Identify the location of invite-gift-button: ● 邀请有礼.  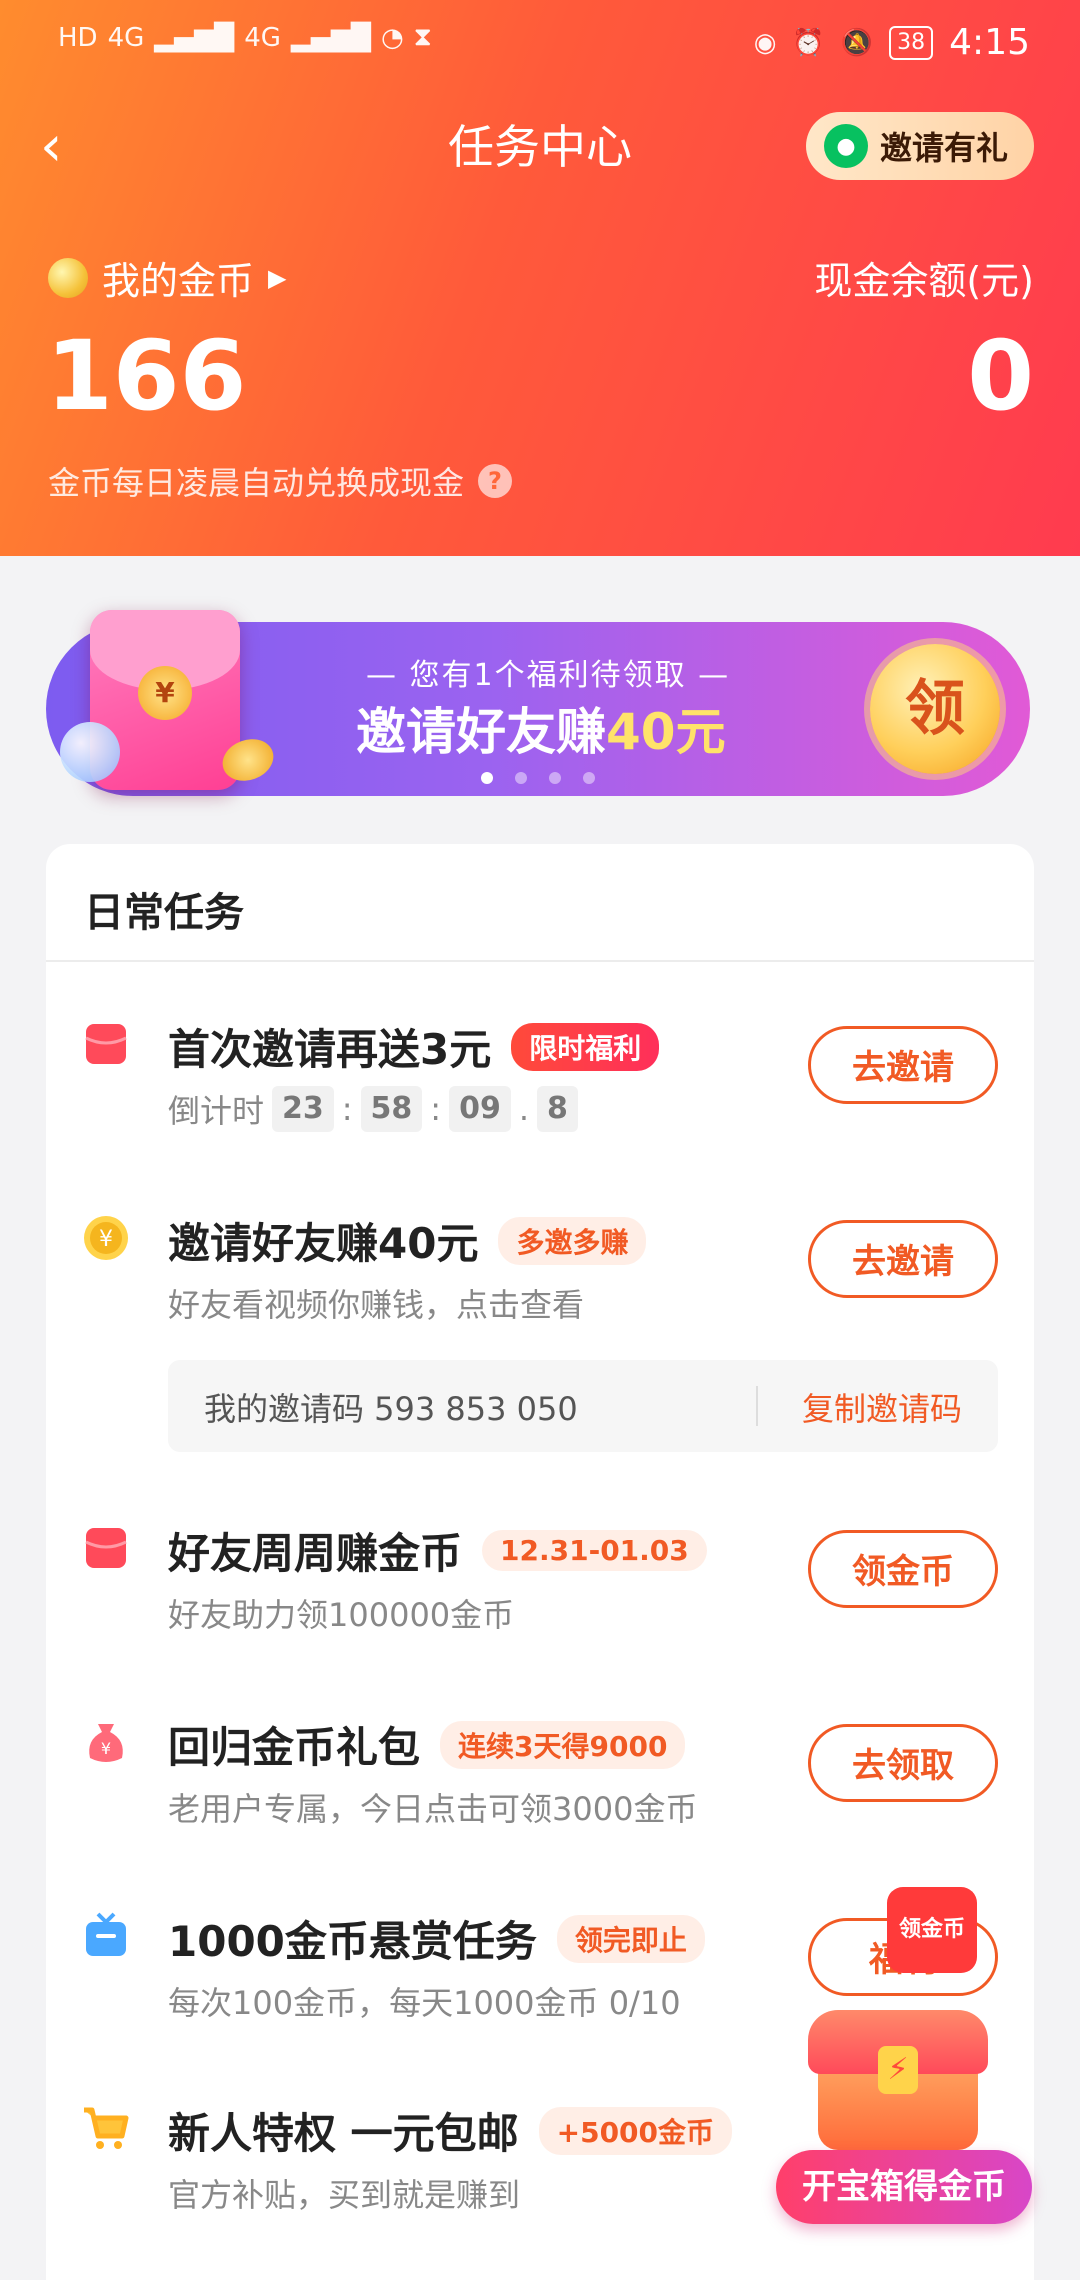
(919, 146).